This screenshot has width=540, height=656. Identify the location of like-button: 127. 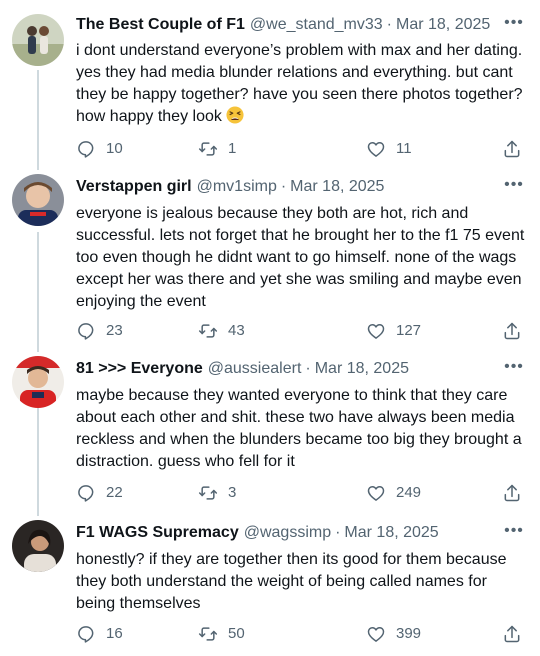
(393, 331).